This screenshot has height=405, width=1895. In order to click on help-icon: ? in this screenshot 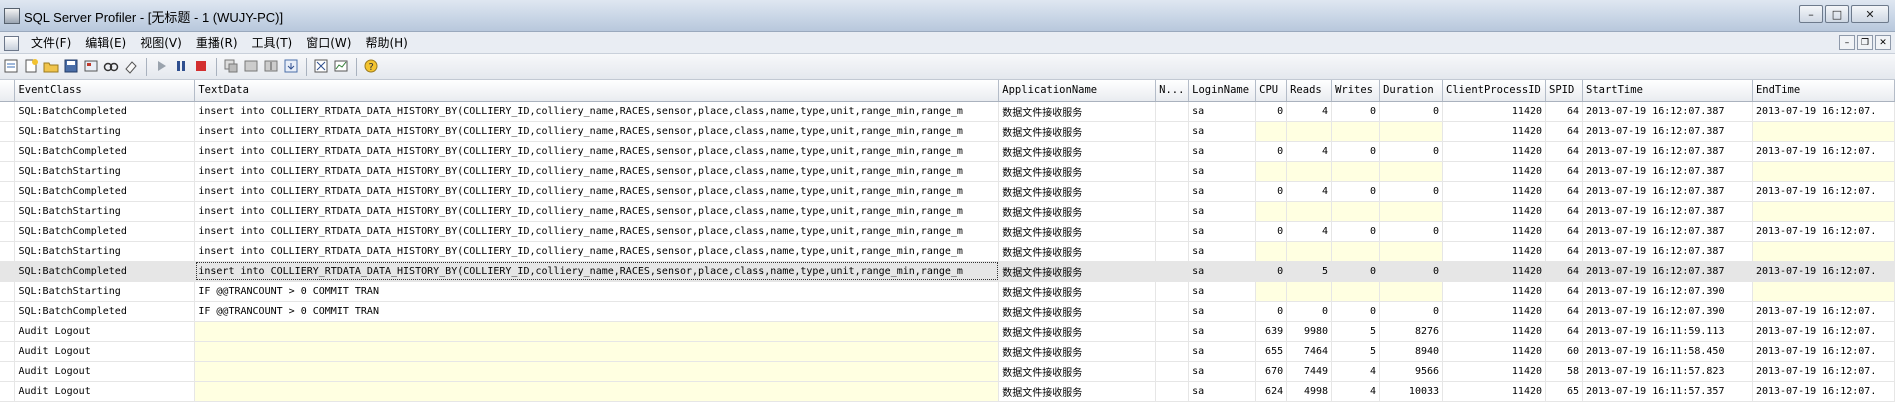, I will do `click(371, 67)`.